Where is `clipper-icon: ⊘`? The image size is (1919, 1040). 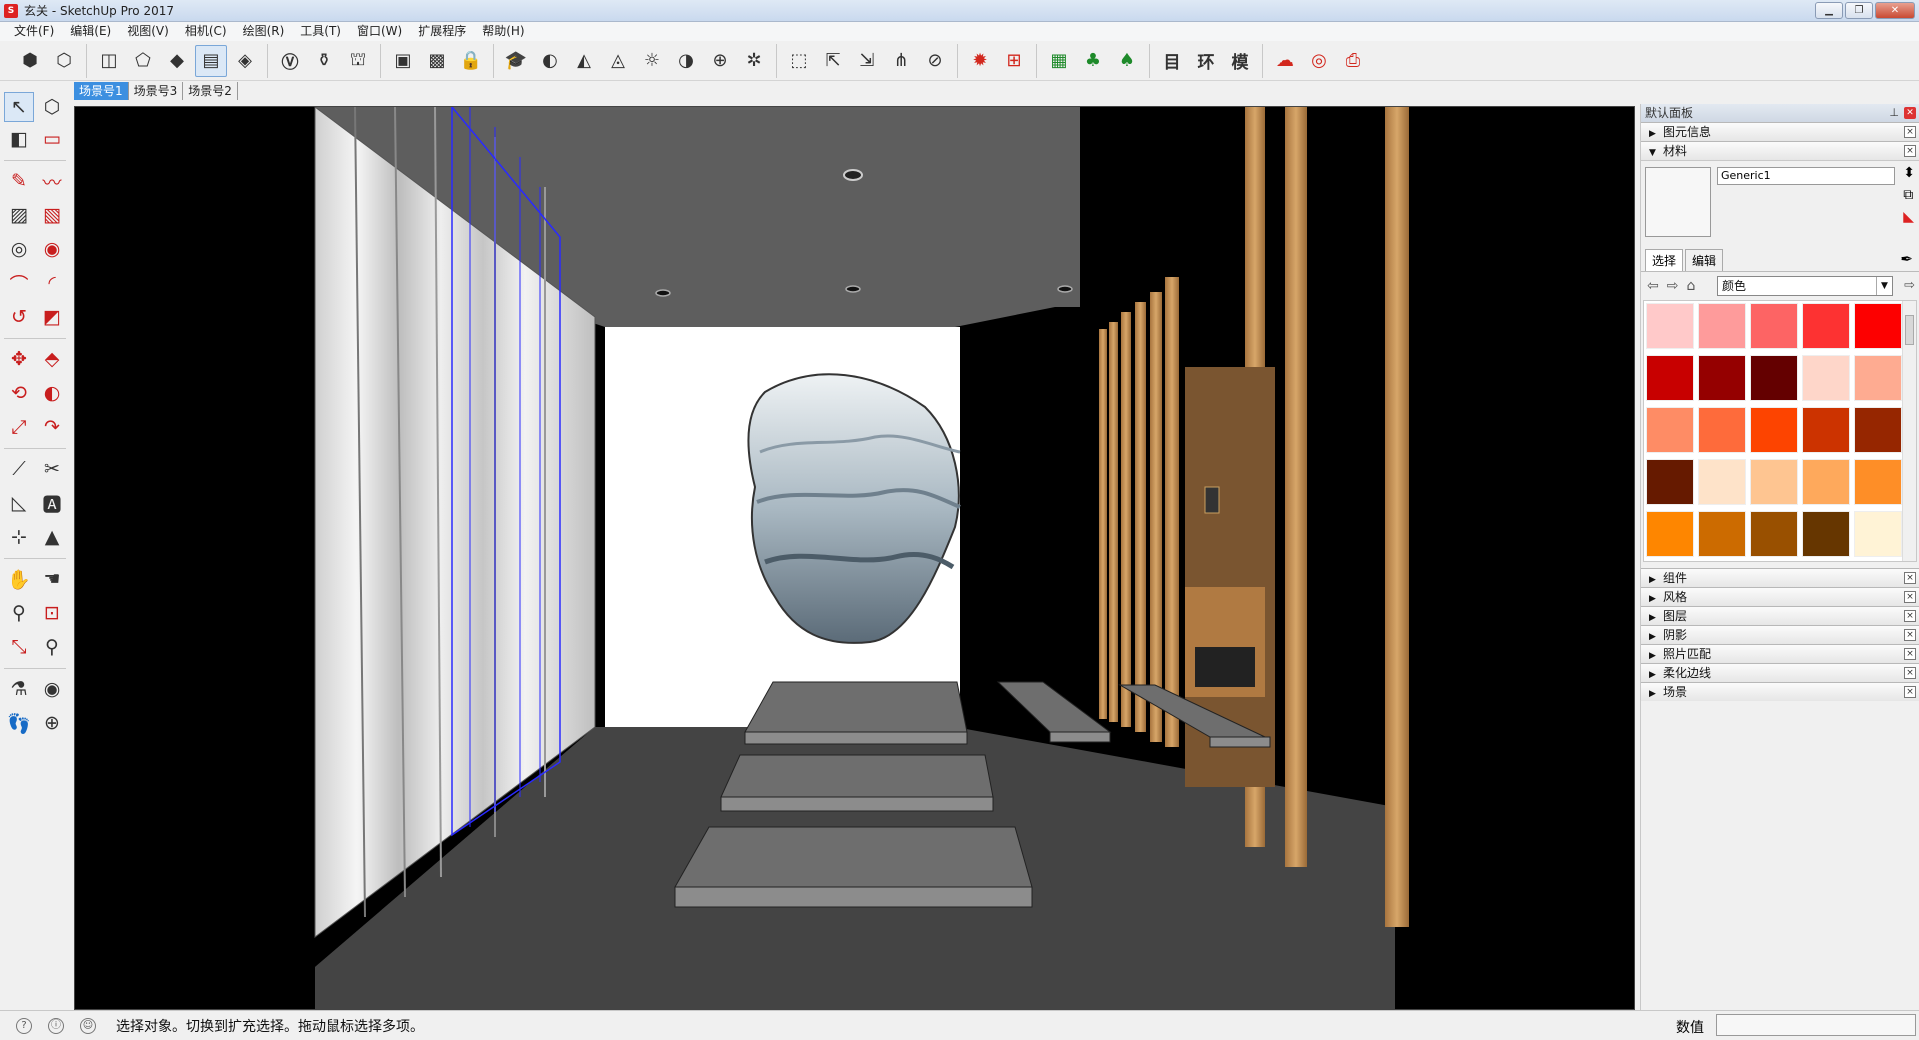 clipper-icon: ⊘ is located at coordinates (935, 61).